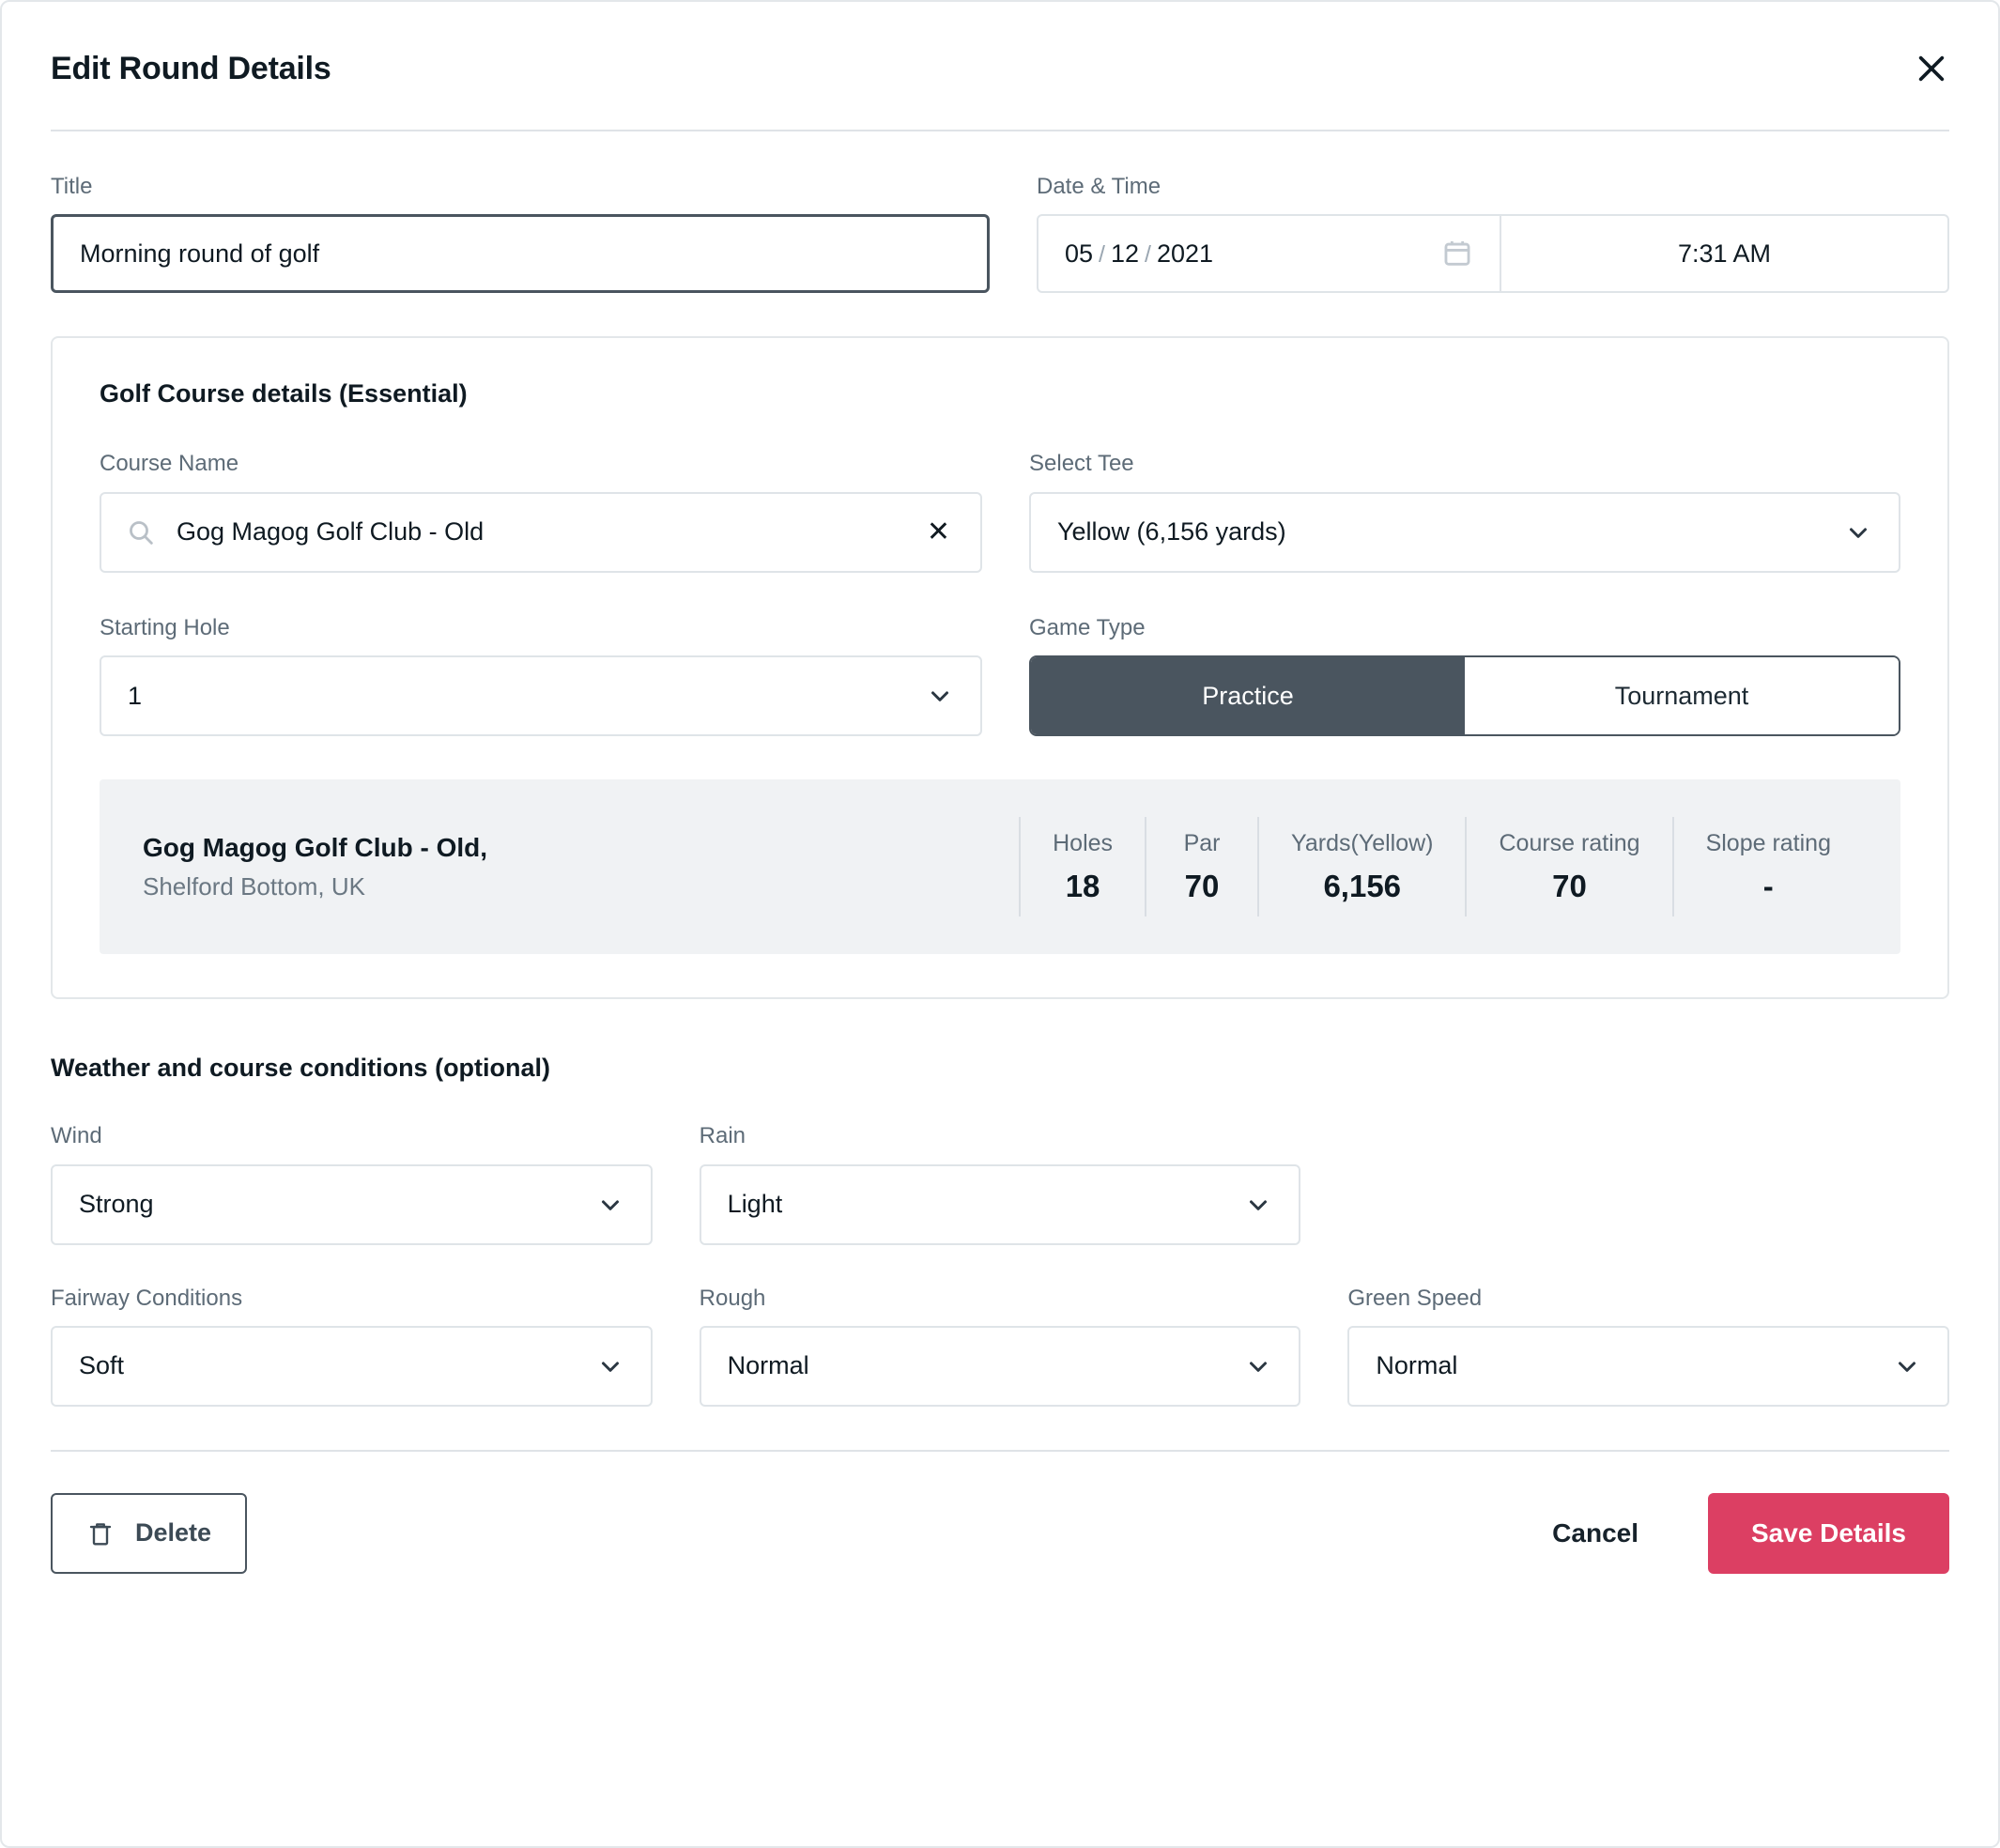 This screenshot has width=2000, height=1848. Describe the element at coordinates (1682, 696) in the screenshot. I see `game-type-option-tournament: Tournament` at that location.